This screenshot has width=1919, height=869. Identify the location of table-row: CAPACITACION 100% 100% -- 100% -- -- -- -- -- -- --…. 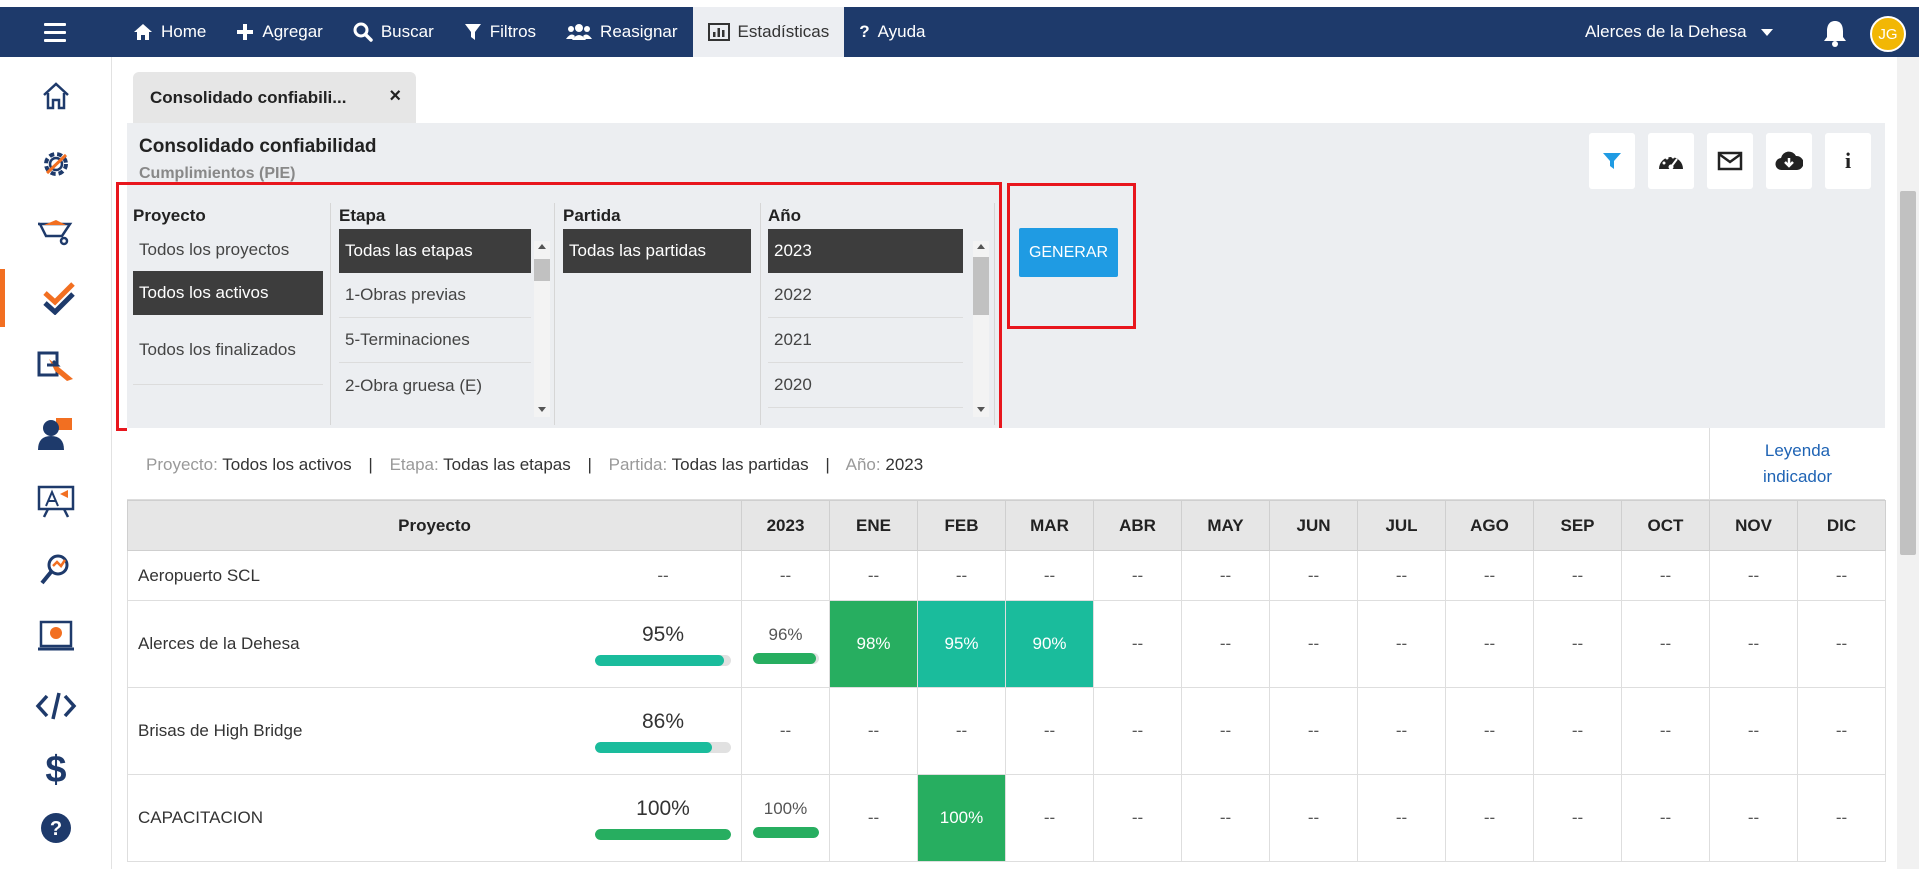
(1006, 818).